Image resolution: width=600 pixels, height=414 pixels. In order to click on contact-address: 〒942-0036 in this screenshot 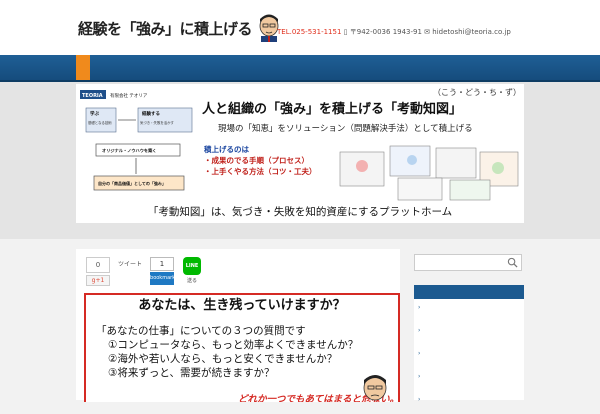, I will do `click(371, 32)`.